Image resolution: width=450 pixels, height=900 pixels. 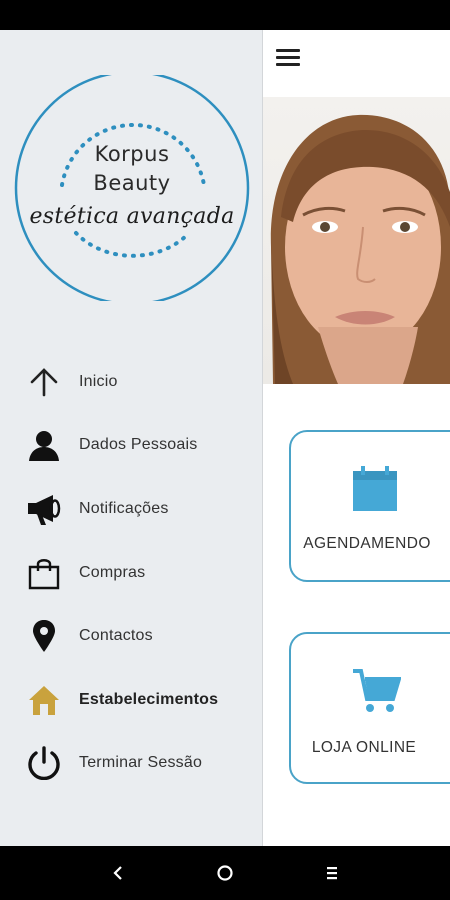 I want to click on card-loja-online: LOJA ONLINE, so click(x=369, y=708).